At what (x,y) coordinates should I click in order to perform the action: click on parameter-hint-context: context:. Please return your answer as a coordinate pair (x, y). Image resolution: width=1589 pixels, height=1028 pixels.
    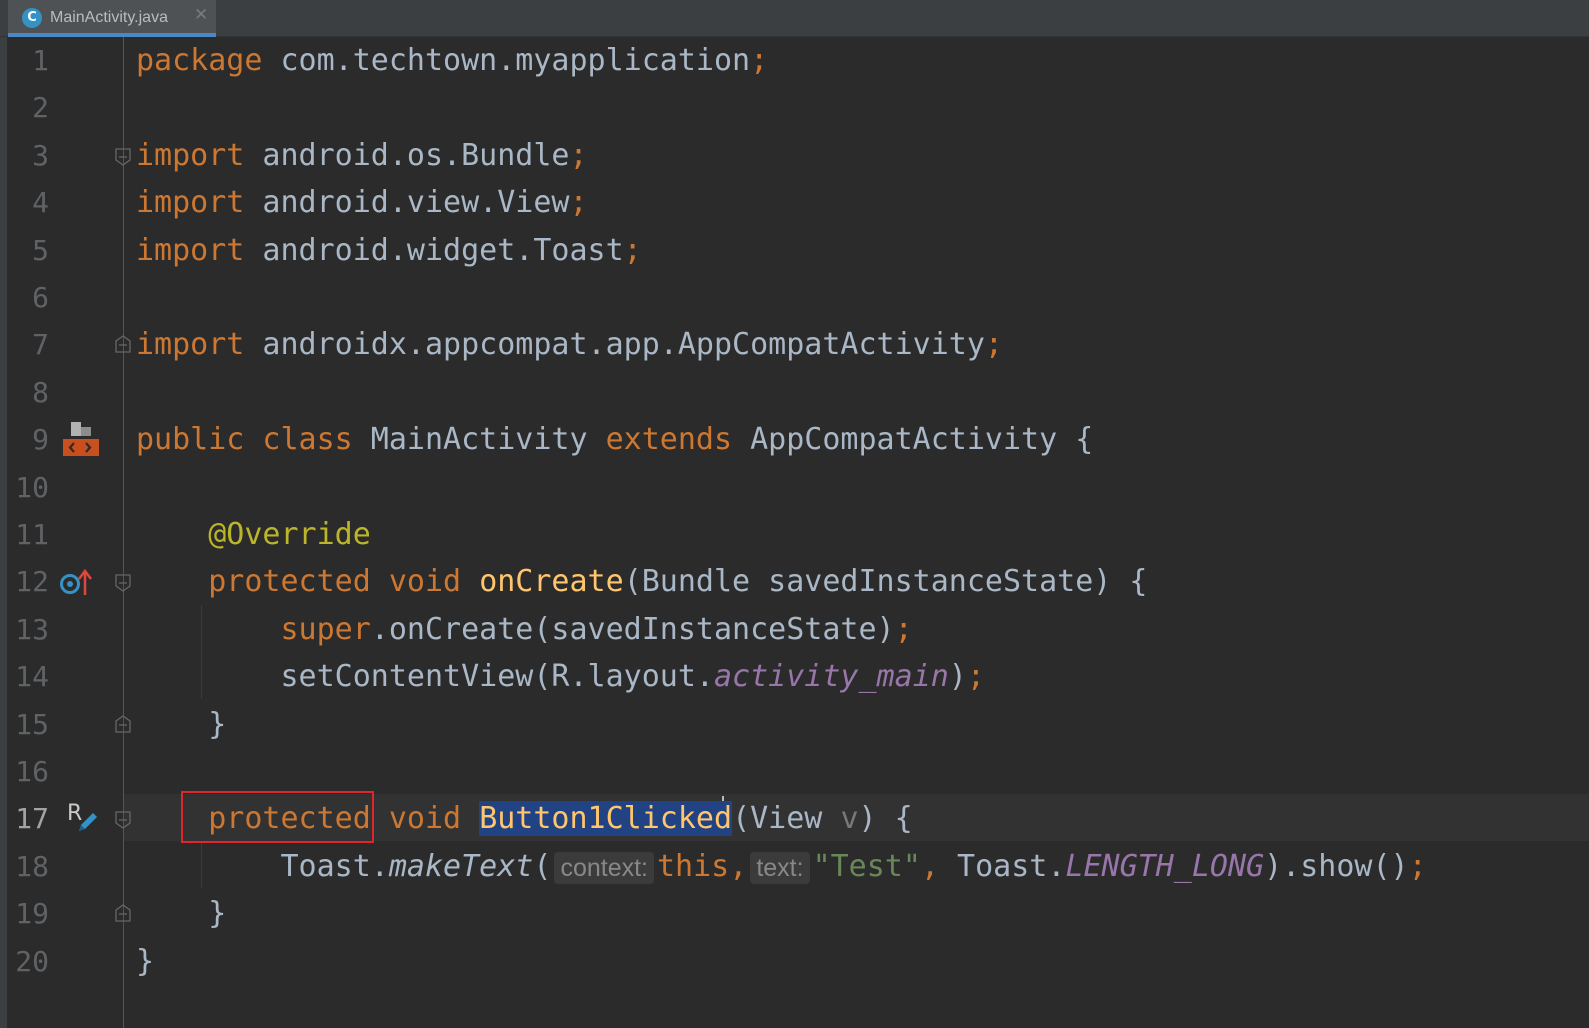
    Looking at the image, I should click on (604, 867).